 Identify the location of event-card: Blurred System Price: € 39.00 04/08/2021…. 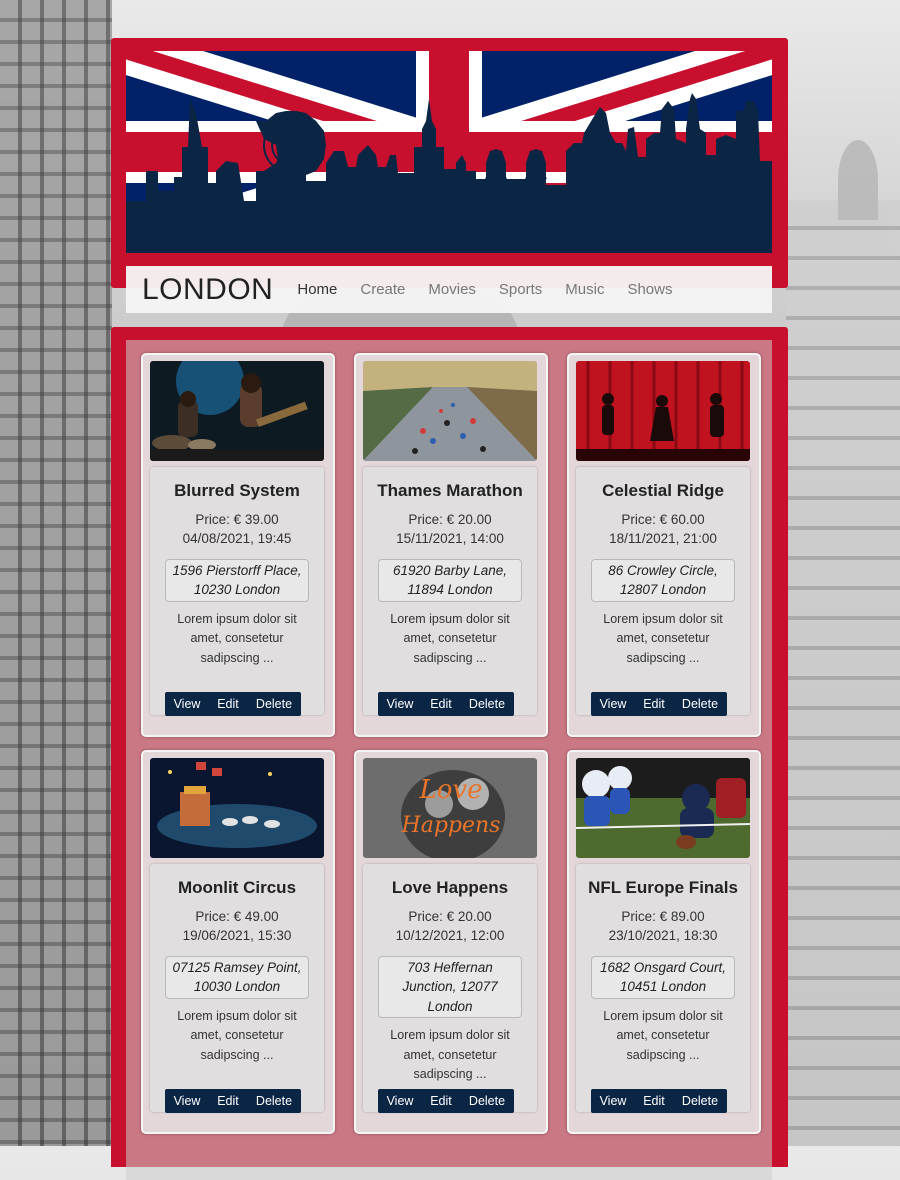
(238, 545).